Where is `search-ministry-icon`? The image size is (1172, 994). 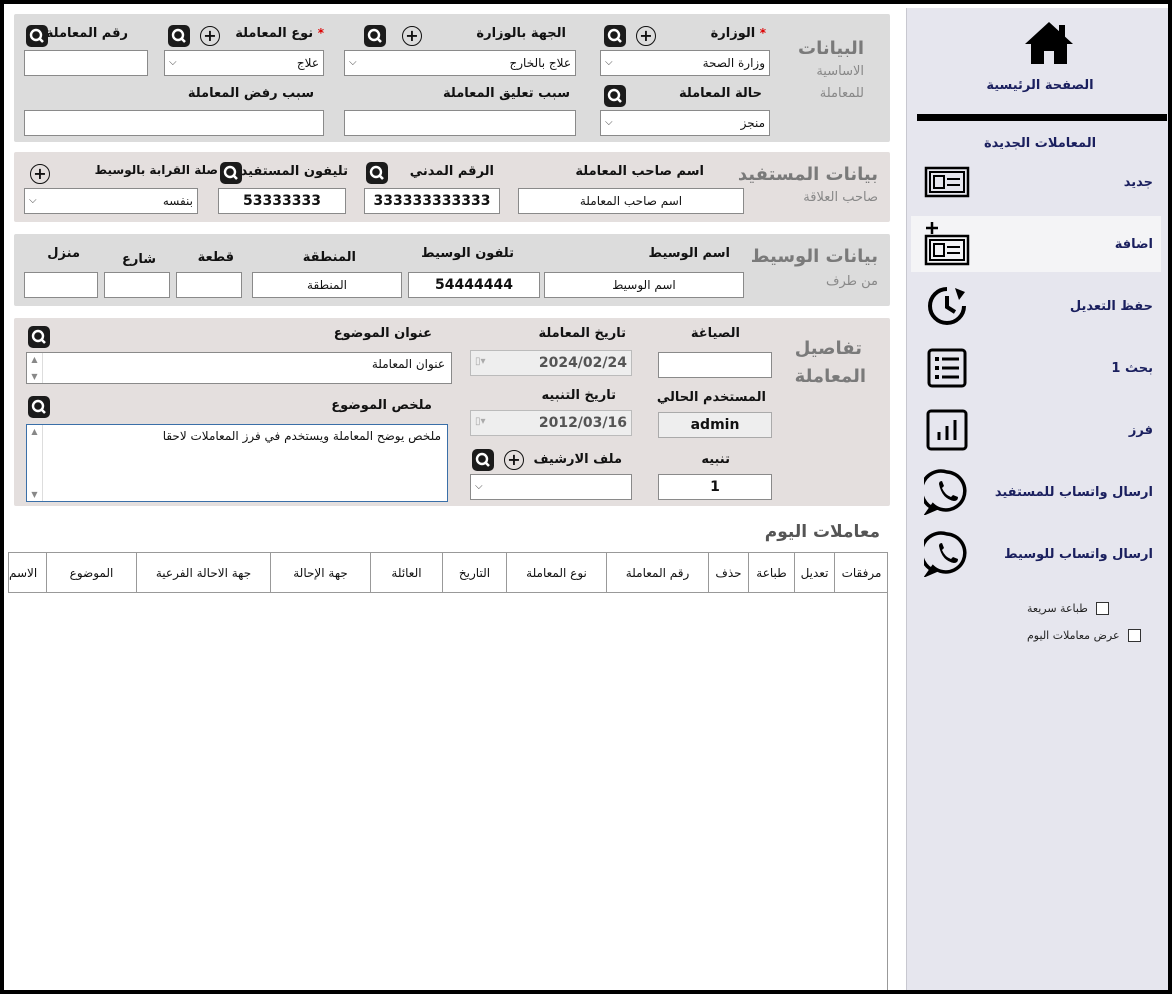 search-ministry-icon is located at coordinates (615, 36).